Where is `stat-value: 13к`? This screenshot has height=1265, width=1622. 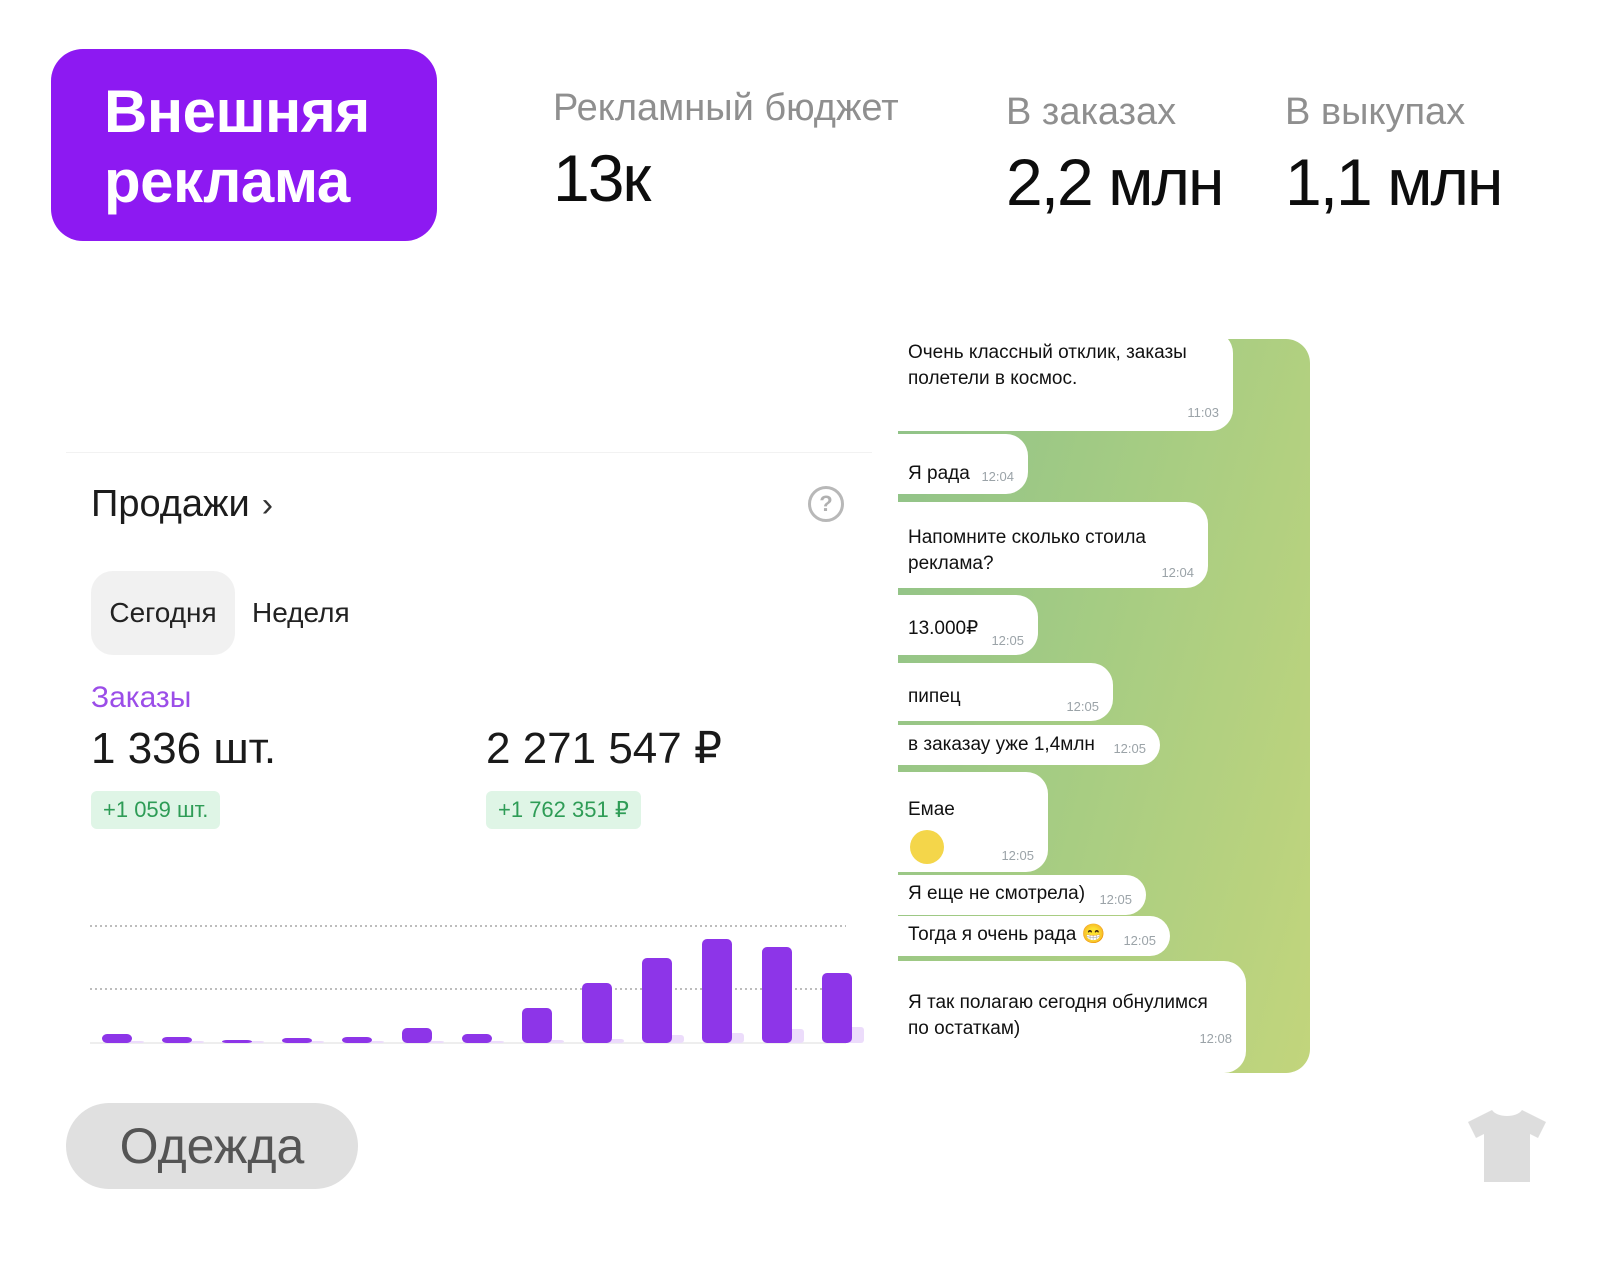 stat-value: 13к is located at coordinates (602, 178).